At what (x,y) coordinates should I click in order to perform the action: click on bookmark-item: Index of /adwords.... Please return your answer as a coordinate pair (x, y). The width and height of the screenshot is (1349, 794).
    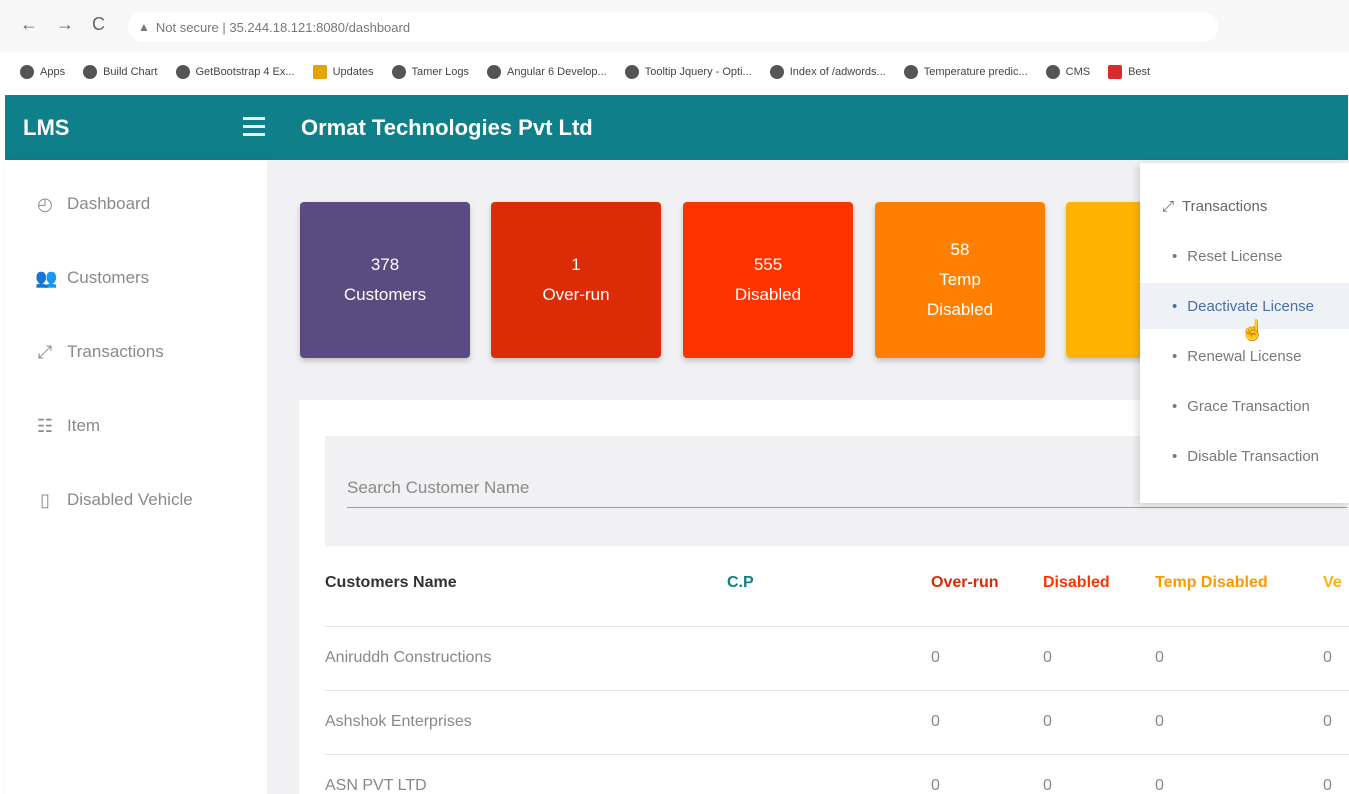
    Looking at the image, I should click on (827, 72).